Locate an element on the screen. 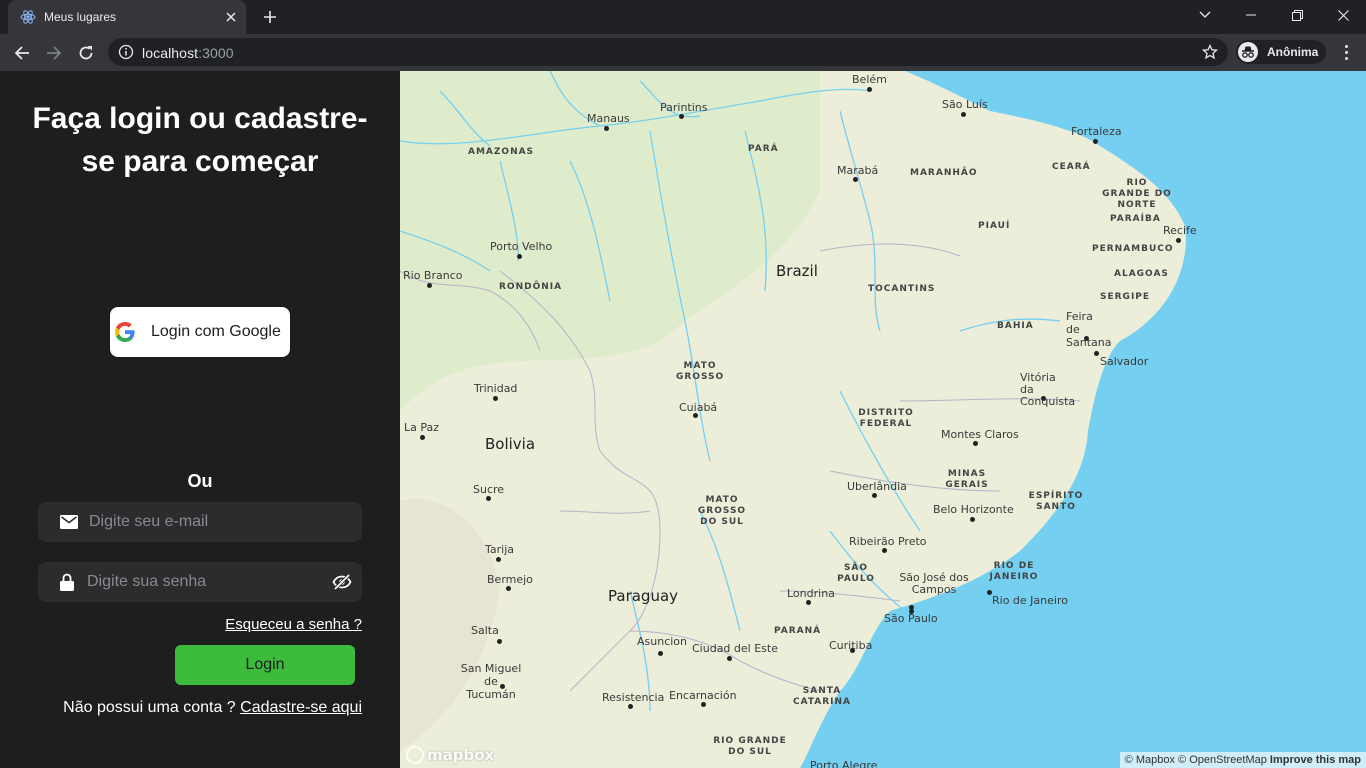  profile-button: Anônima is located at coordinates (1281, 52).